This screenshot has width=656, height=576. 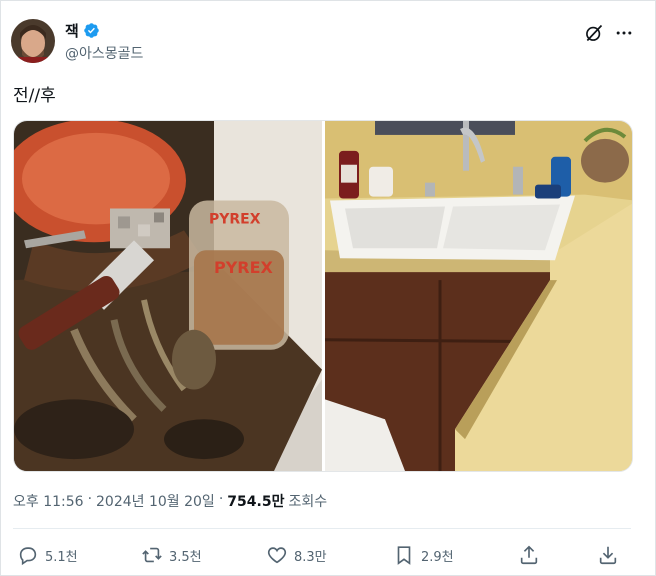 I want to click on retweet-button: 3.5천, so click(x=171, y=555).